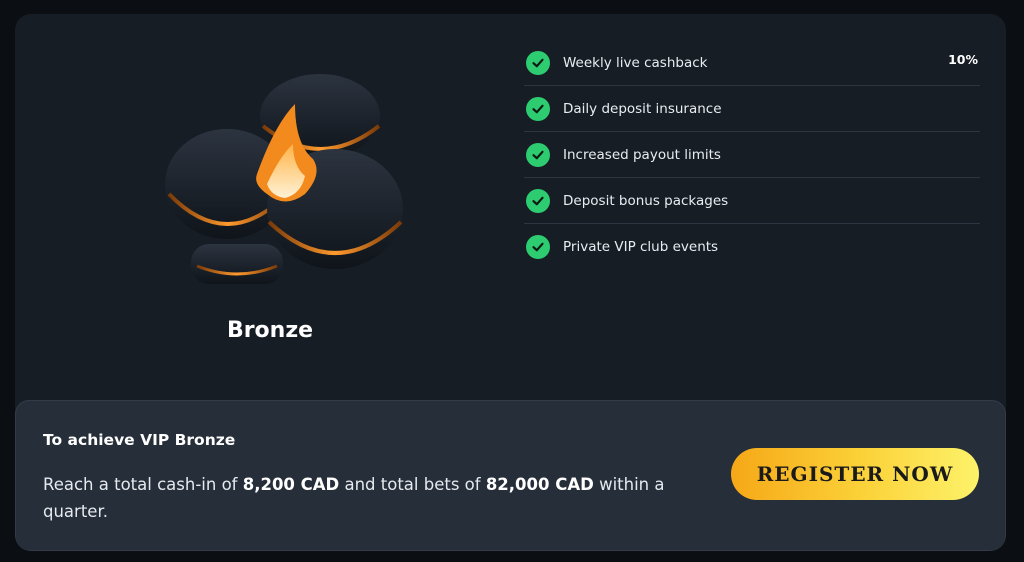  What do you see at coordinates (752, 109) in the screenshot?
I see `benefit-item: Daily deposit insurance` at bounding box center [752, 109].